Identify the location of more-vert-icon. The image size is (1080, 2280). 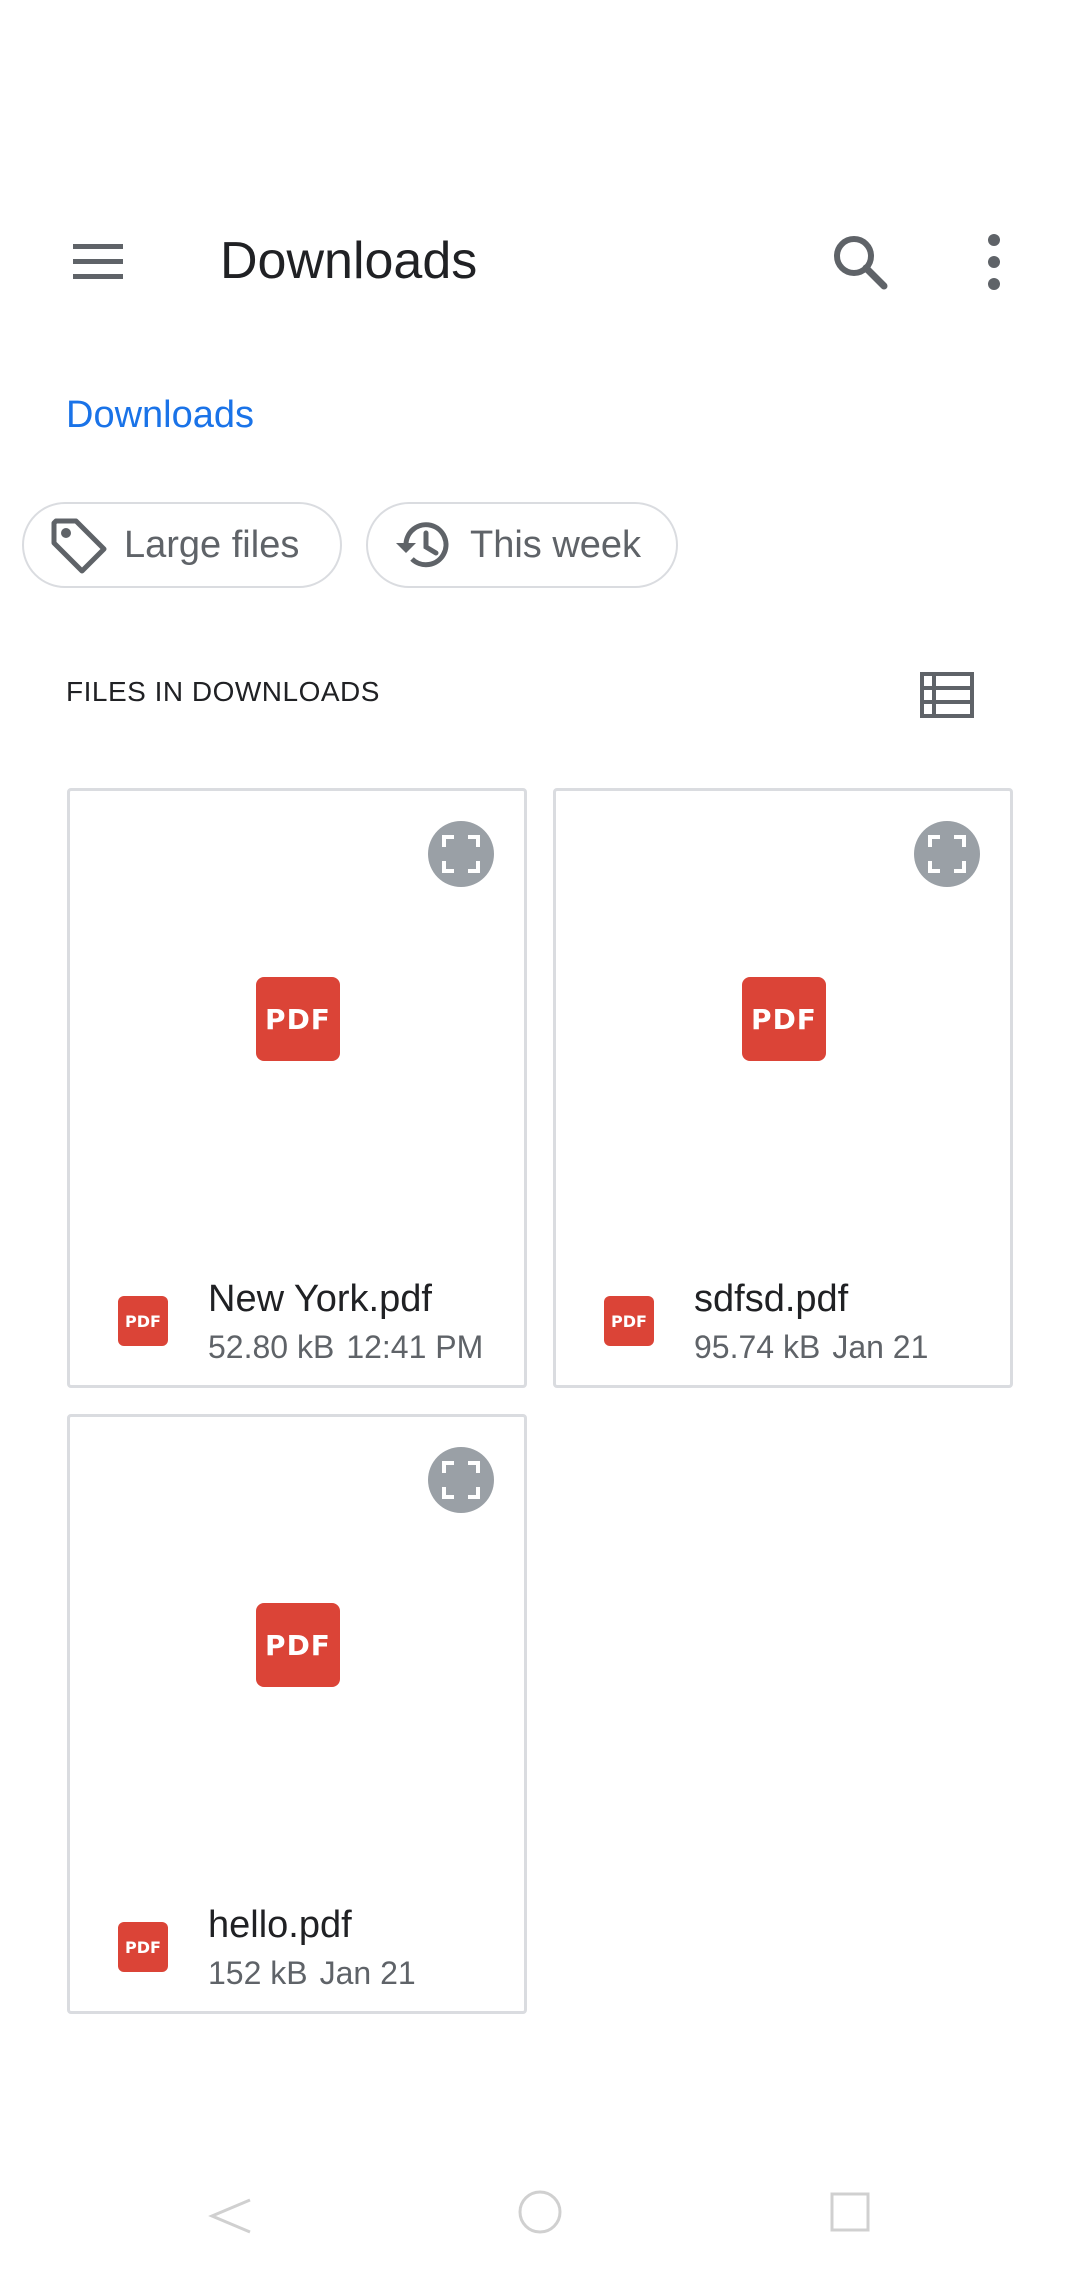
(994, 262).